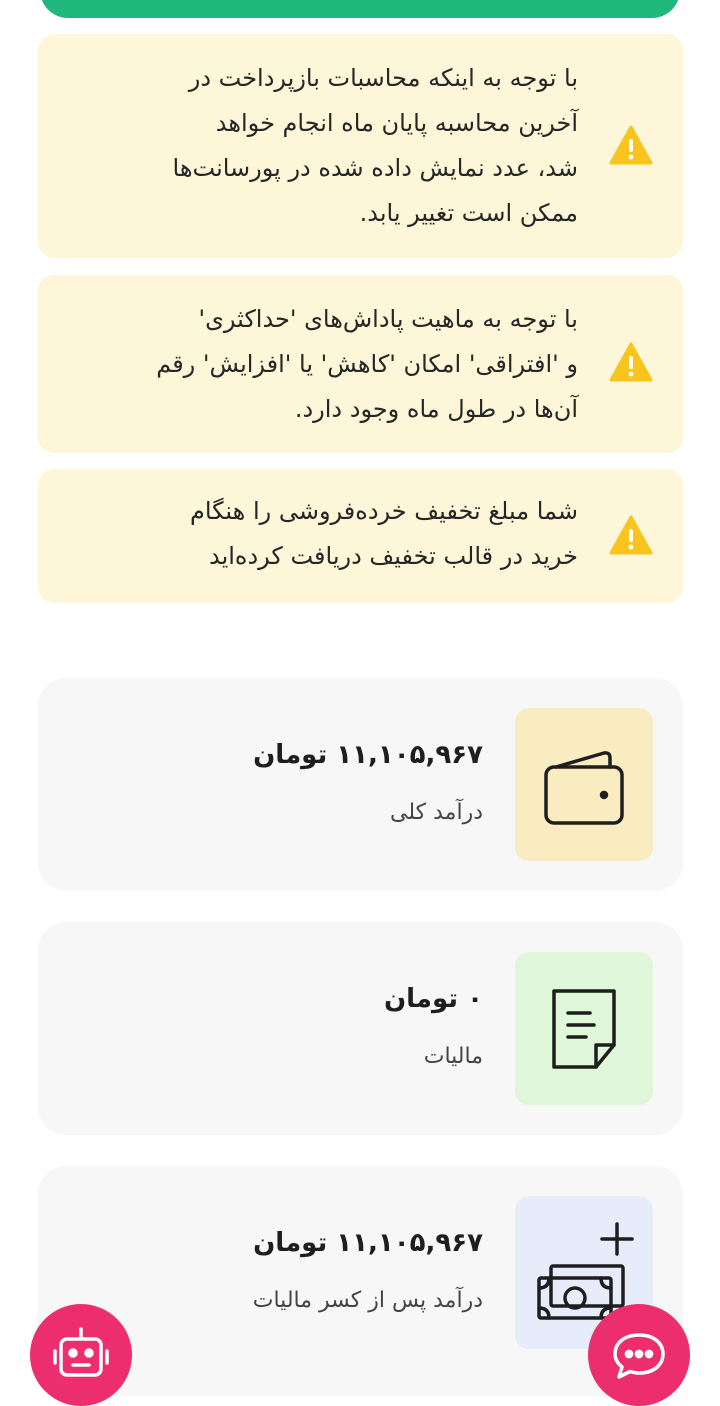  I want to click on chat-support-button, so click(639, 1355).